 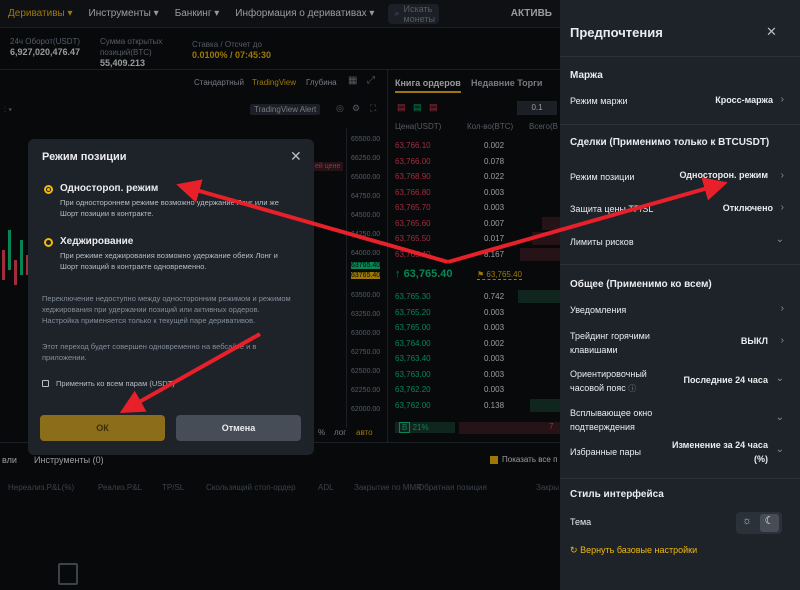 I want to click on section-trades: Сделки (Применимо только к BTCUSDT), so click(x=670, y=142).